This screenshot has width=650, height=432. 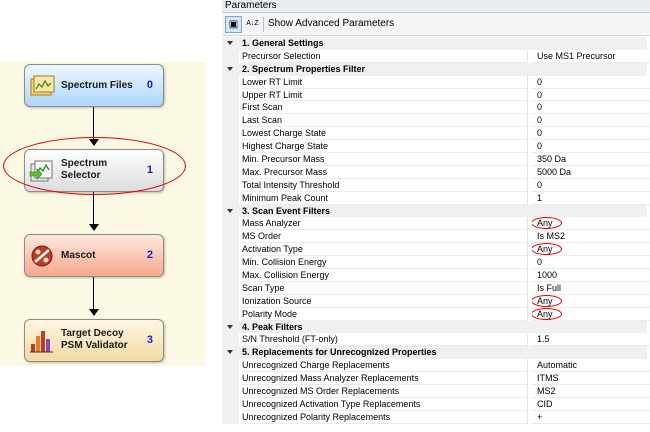 What do you see at coordinates (385, 301) in the screenshot?
I see `property-label: Ionization Source` at bounding box center [385, 301].